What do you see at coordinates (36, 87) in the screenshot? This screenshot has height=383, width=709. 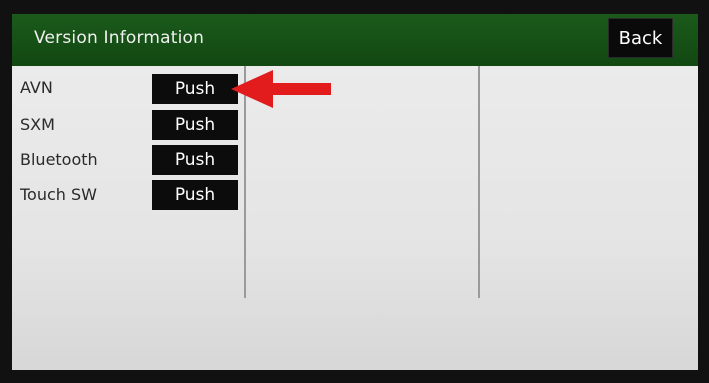 I see `row-label-avn: AVN` at bounding box center [36, 87].